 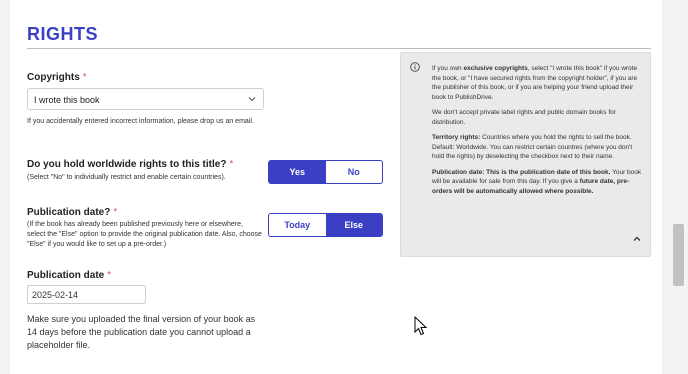 I want to click on pub-date-choice-label: Publication date? *, so click(x=72, y=212).